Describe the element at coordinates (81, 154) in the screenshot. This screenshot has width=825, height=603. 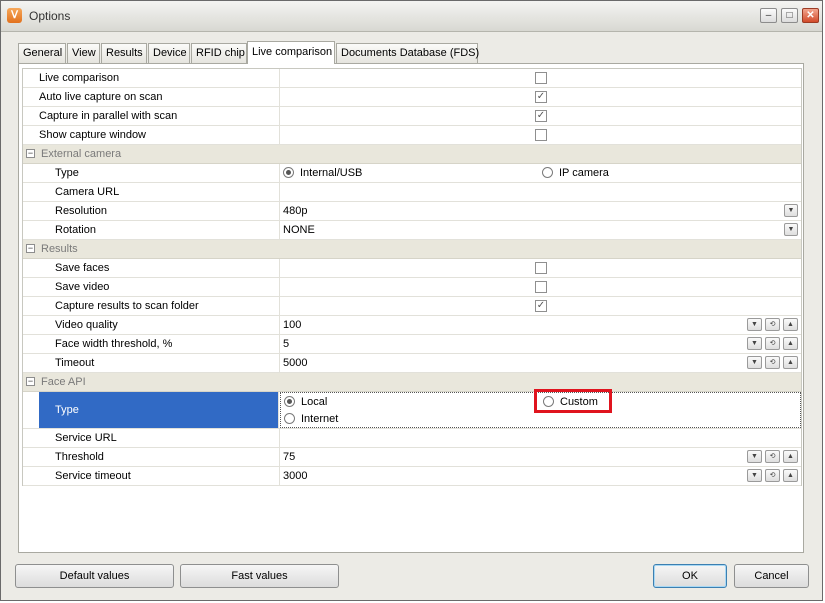
I see `category-label: External camera` at that location.